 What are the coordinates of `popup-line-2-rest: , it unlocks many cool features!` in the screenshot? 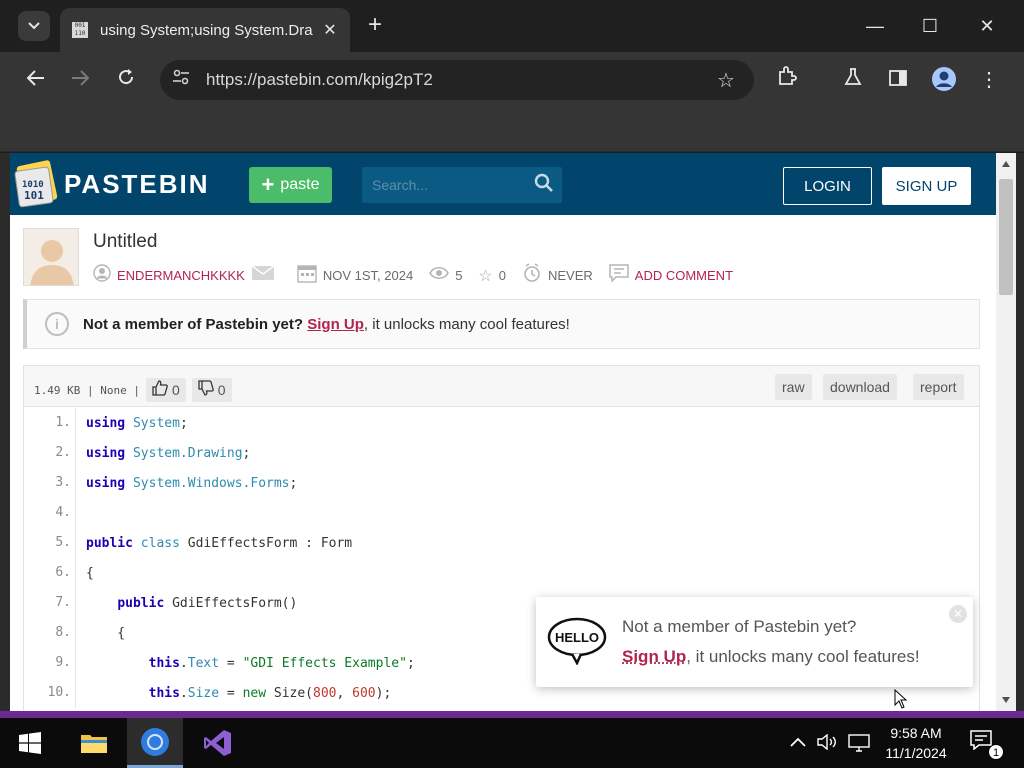 It's located at (803, 656).